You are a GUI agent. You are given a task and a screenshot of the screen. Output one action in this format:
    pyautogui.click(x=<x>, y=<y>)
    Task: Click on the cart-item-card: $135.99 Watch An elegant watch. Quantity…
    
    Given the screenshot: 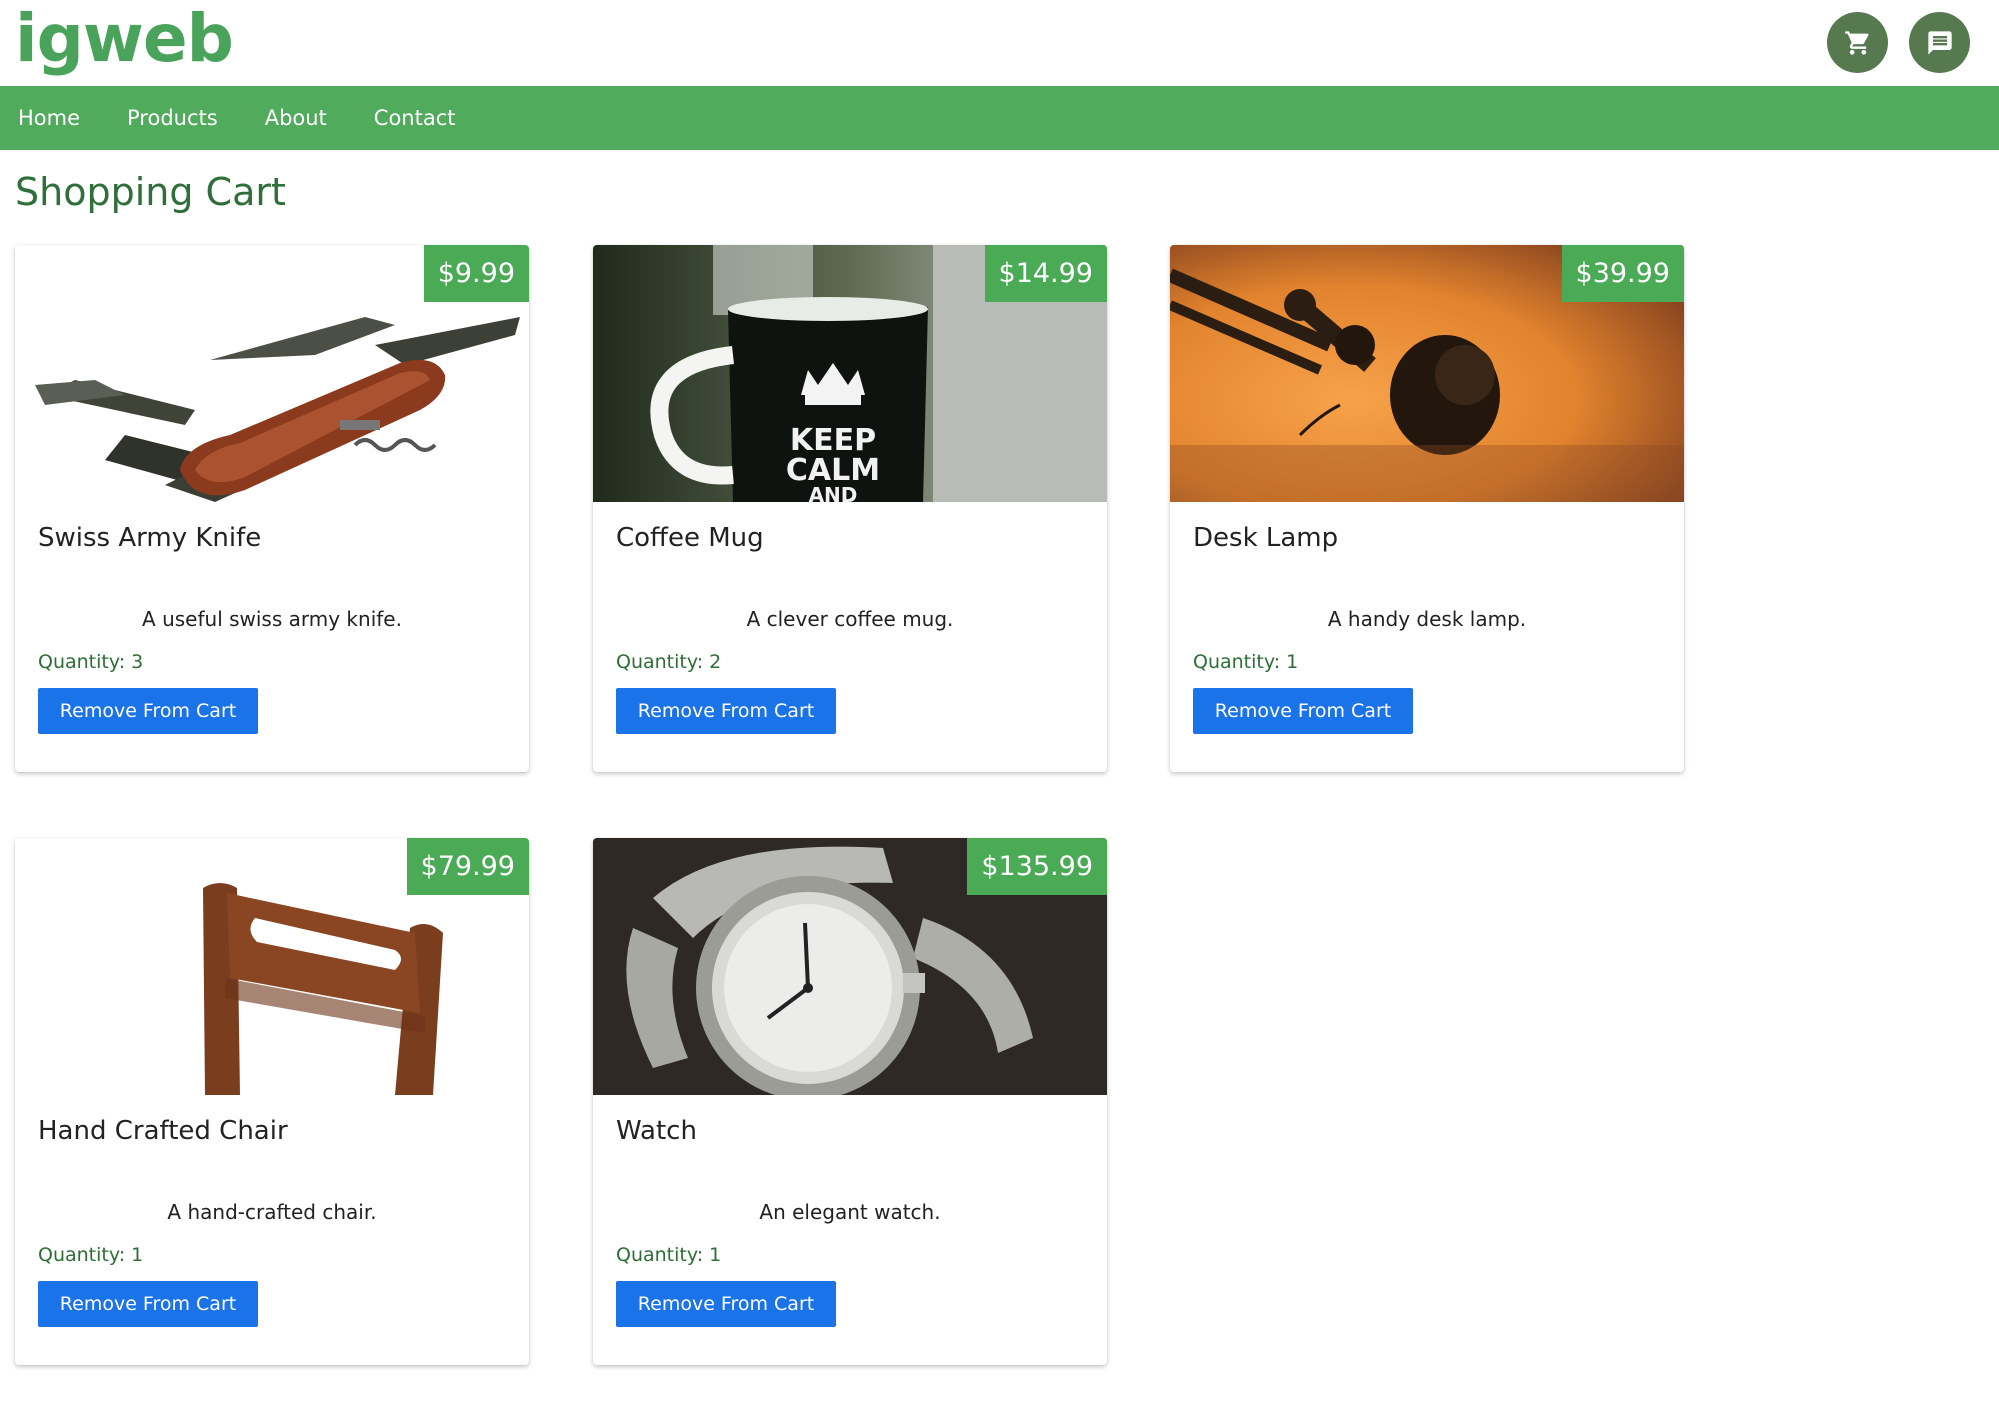 What is the action you would take?
    pyautogui.click(x=850, y=1101)
    